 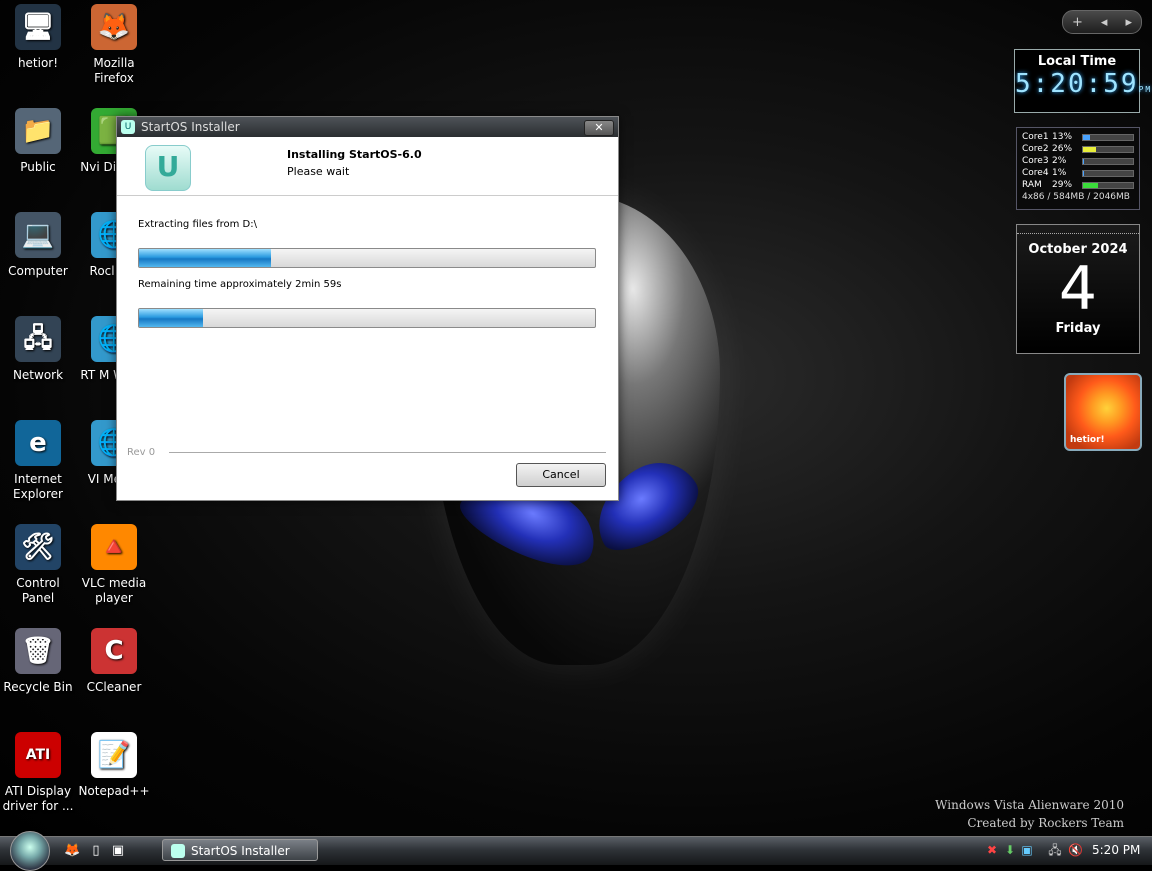 I want to click on desktop-icon-public: 📁 Public, so click(x=38, y=141).